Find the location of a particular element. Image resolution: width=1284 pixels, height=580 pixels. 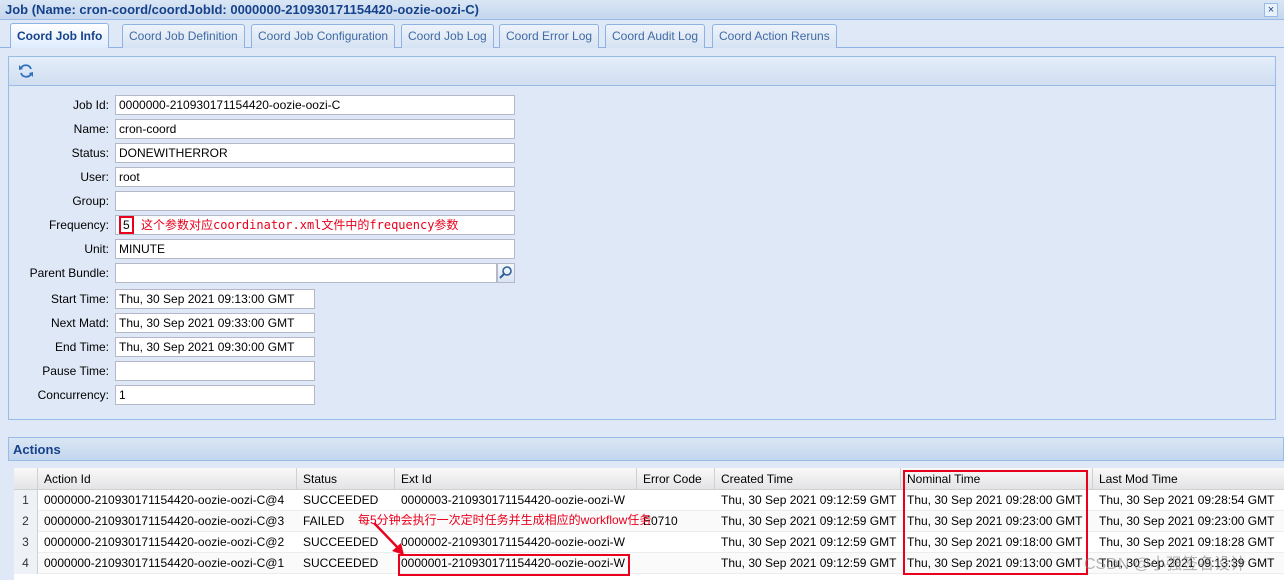

end-time-field: Thu, 30 Sep 2021 09:30:00 GMT is located at coordinates (215, 347).